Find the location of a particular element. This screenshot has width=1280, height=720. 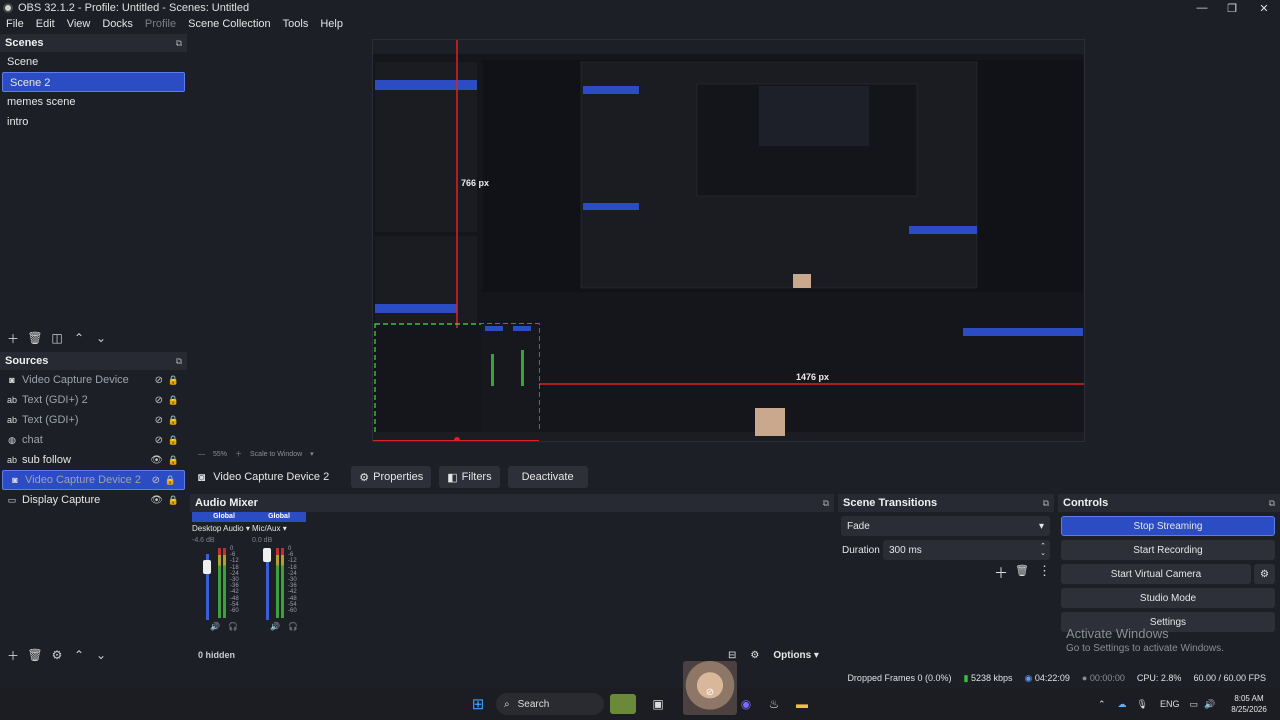

network-icon: ▭ is located at coordinates (1194, 704).